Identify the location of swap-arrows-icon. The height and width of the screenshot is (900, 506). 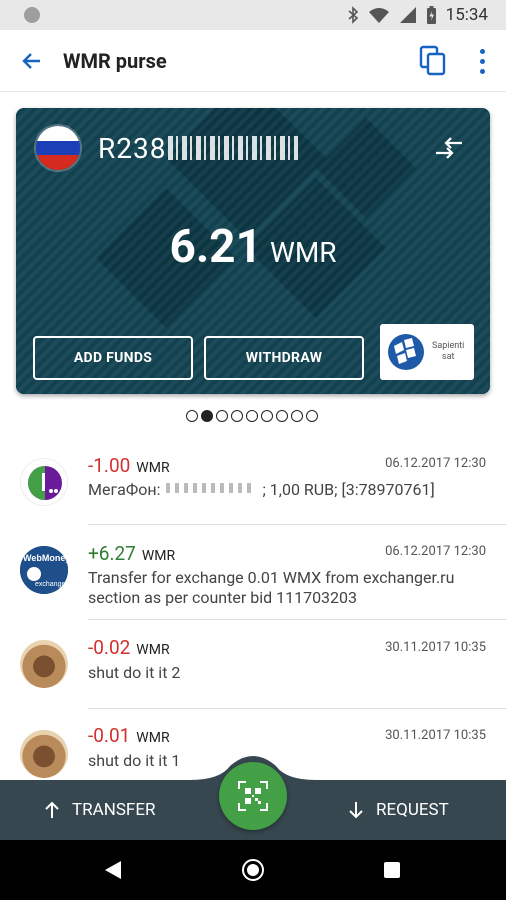
(449, 148).